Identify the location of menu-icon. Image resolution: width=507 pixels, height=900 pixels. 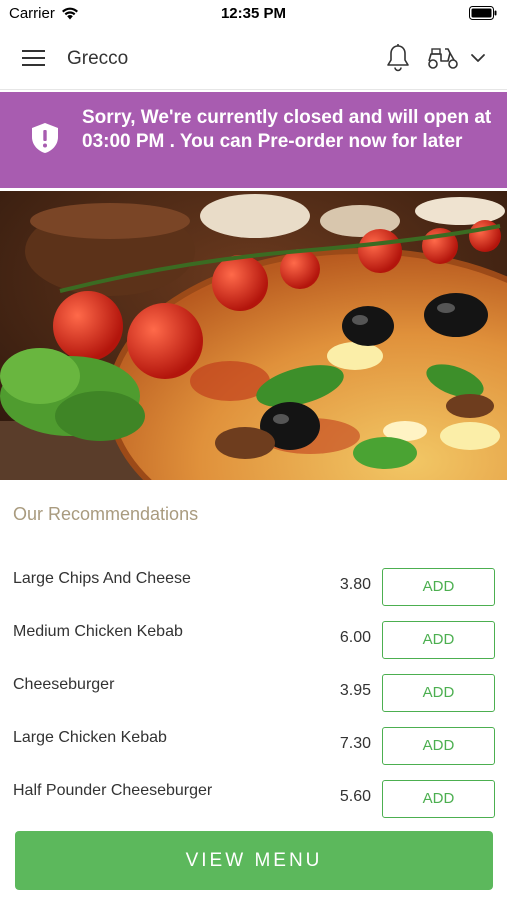
(33, 58).